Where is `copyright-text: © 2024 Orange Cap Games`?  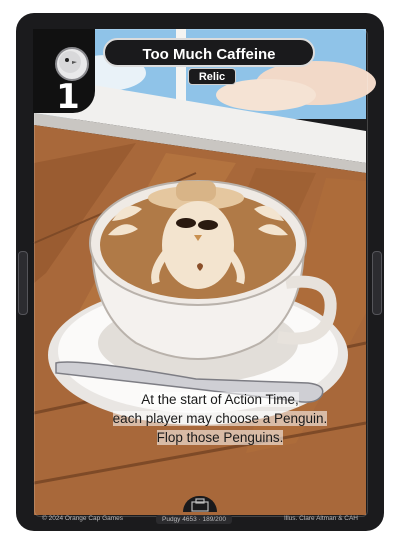 copyright-text: © 2024 Orange Cap Games is located at coordinates (83, 518).